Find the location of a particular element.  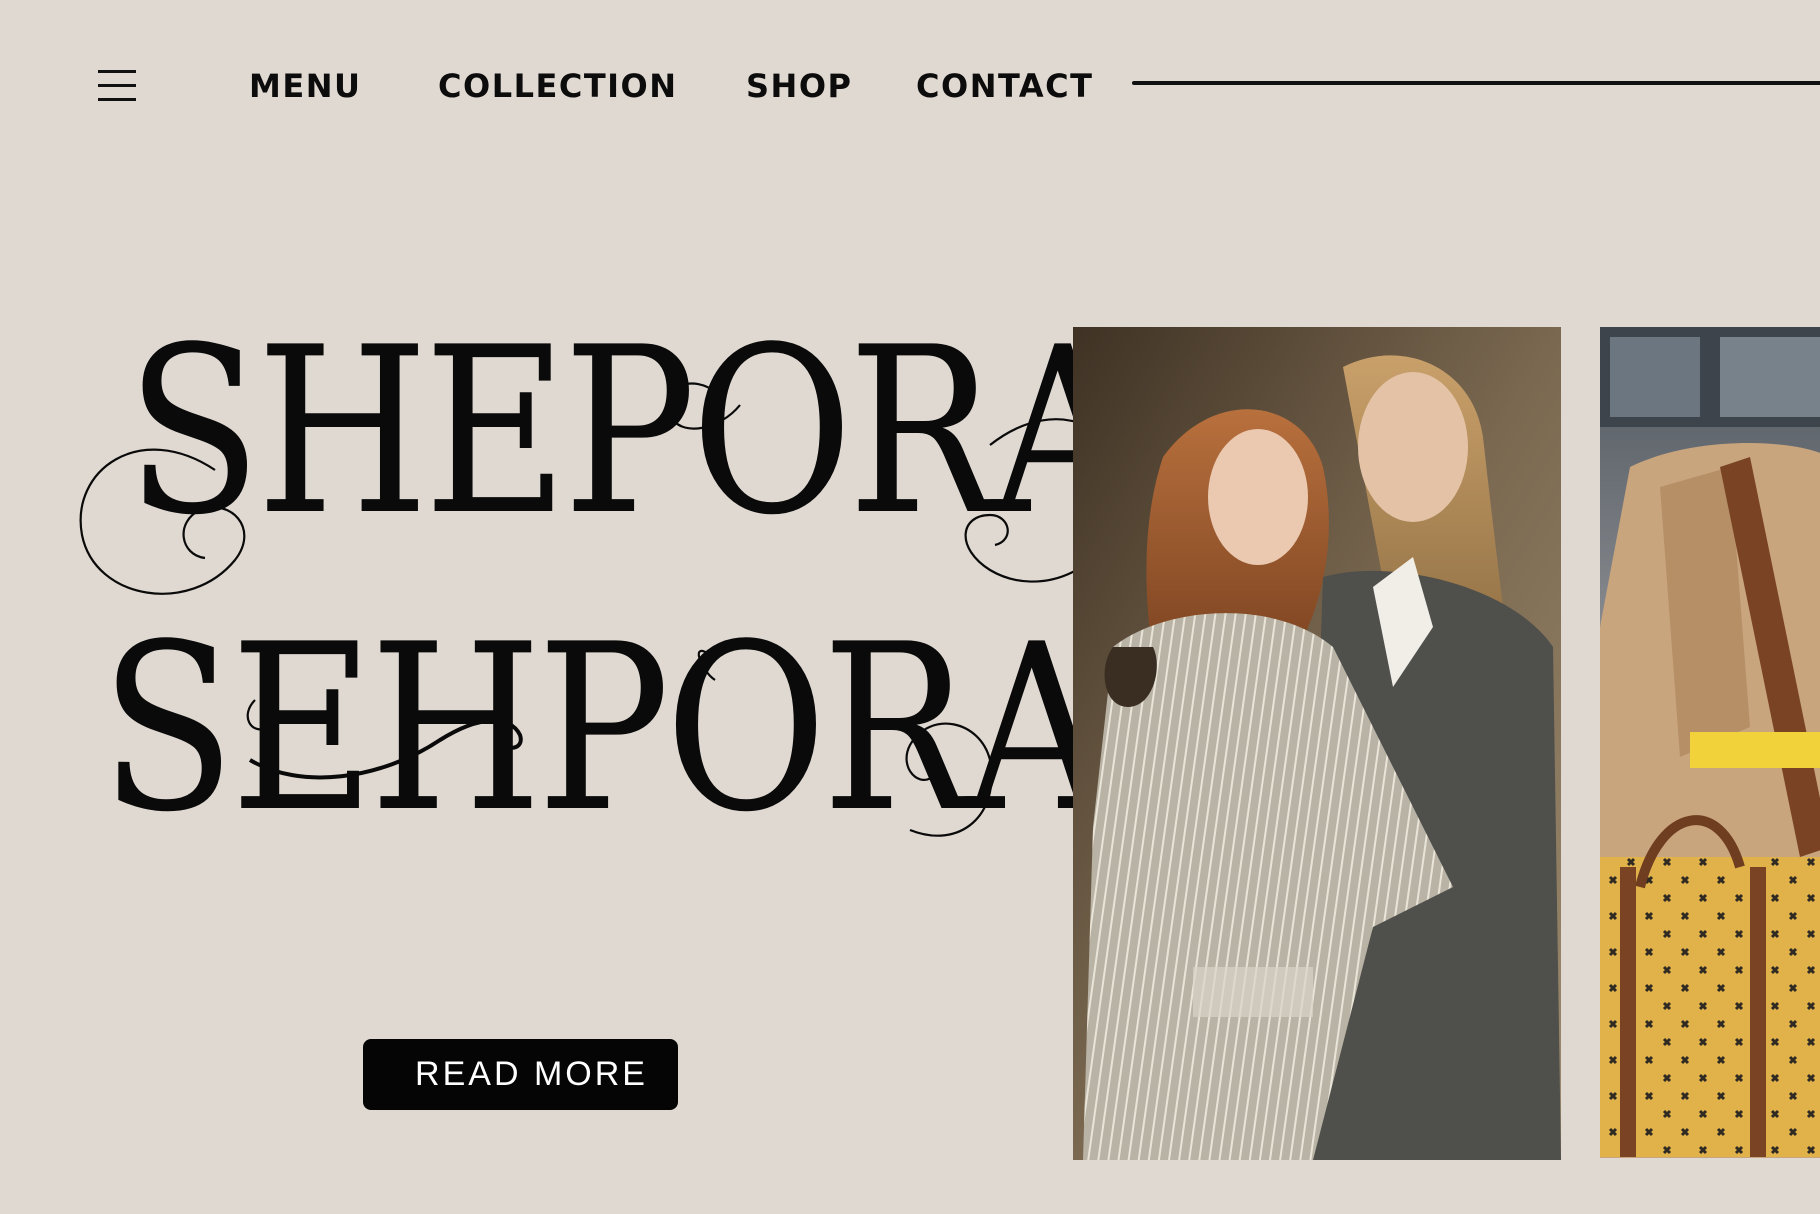

hero-title-line-2: SEHPORA is located at coordinates (604, 729).